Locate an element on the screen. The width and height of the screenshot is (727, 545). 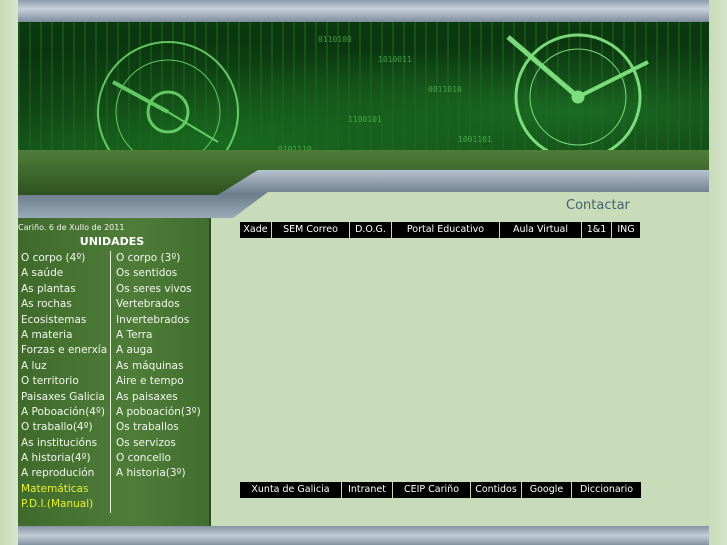
top-metal-band is located at coordinates (363, 11).